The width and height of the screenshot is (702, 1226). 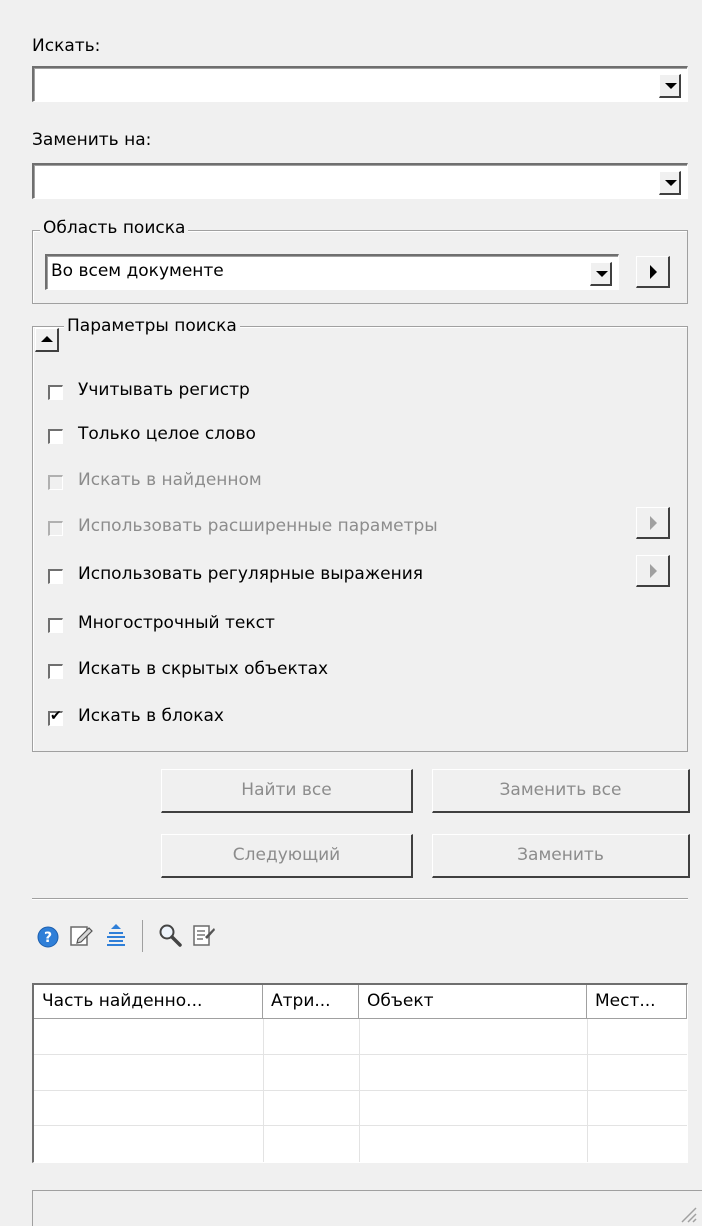 What do you see at coordinates (251, 574) in the screenshot?
I see `regex-label: Использовать регулярные выражения` at bounding box center [251, 574].